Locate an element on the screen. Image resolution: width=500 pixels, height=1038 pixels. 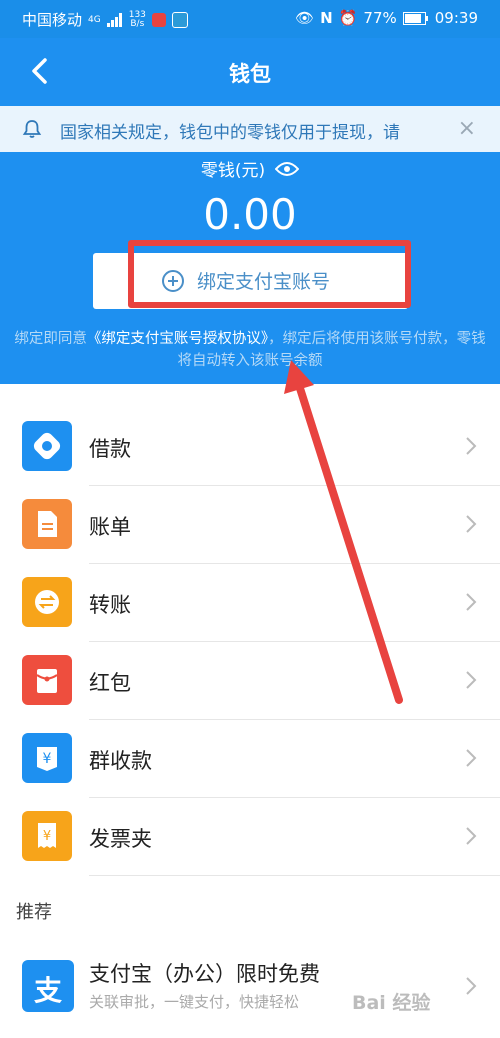
nav-header: 钱包 is located at coordinates (250, 72).